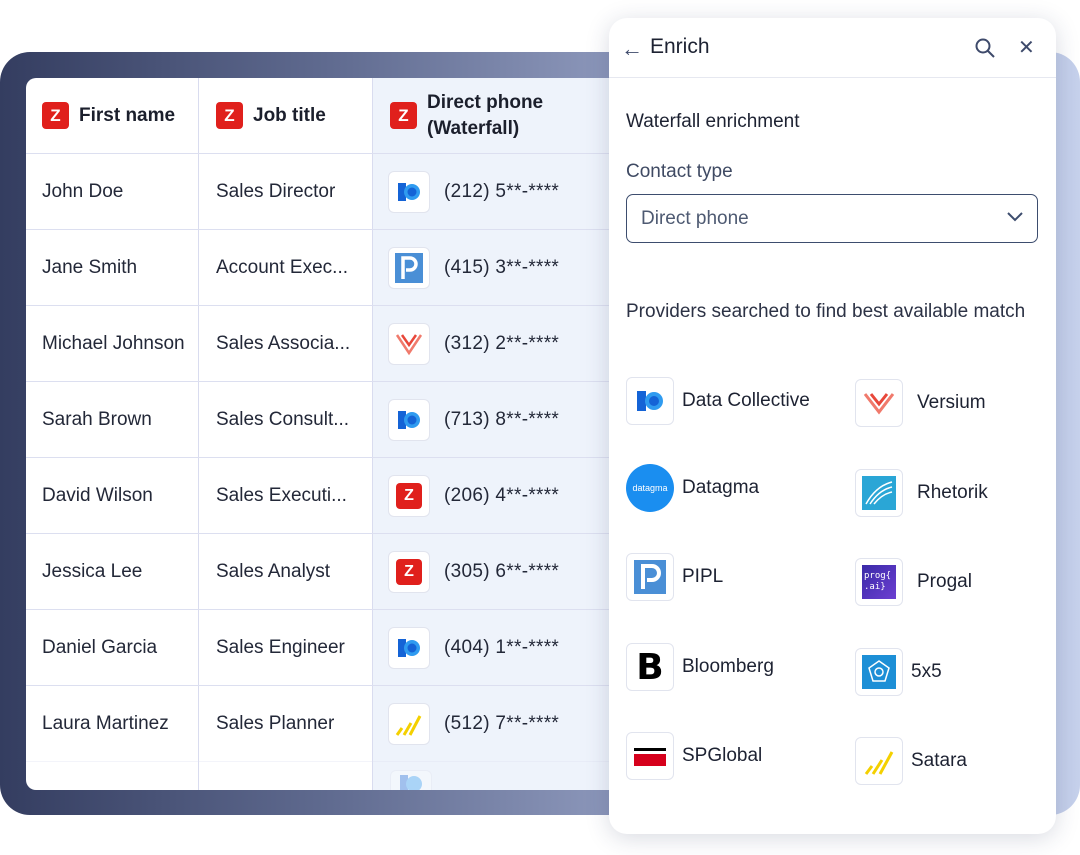 The height and width of the screenshot is (855, 1080). I want to click on first-name-text: Laura Martinez, so click(105, 723).